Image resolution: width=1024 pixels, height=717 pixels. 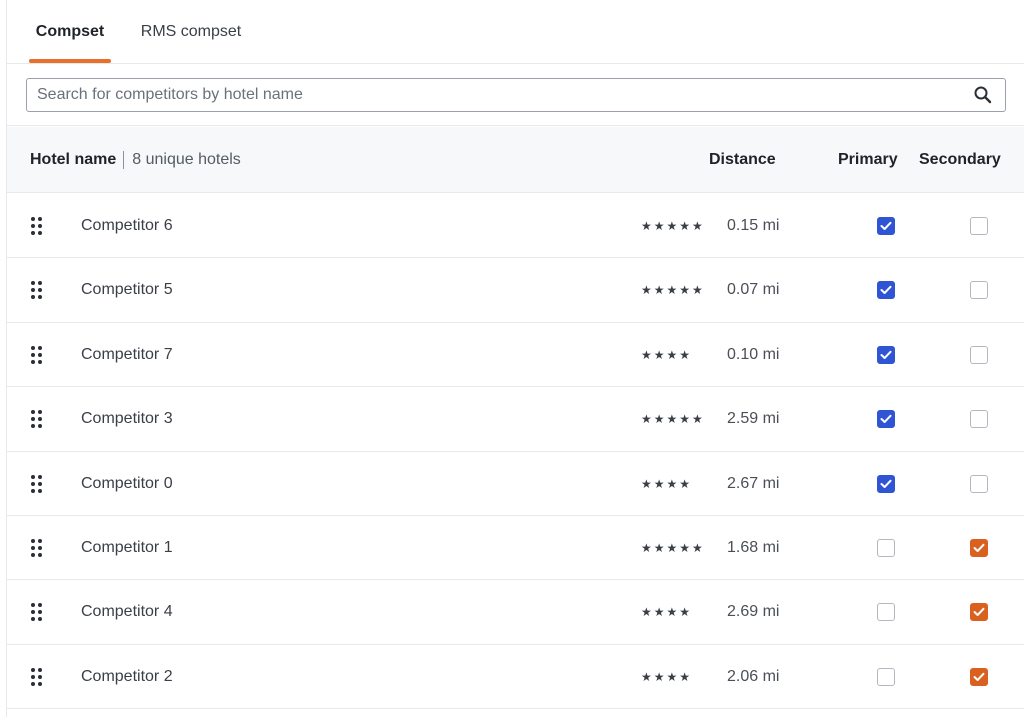 I want to click on tab-bar: Compset RMS compset, so click(x=515, y=32).